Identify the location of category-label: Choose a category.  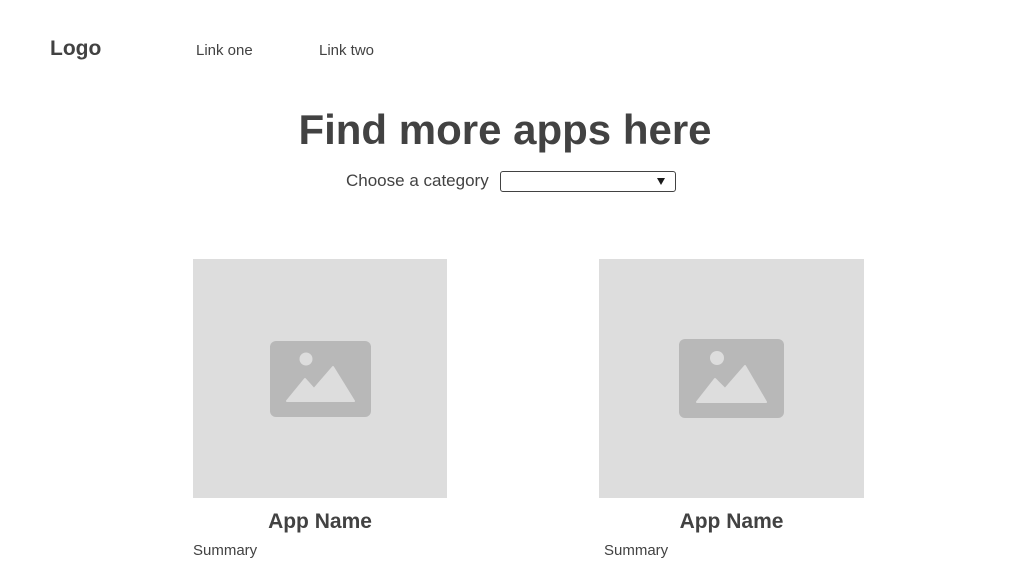
(417, 180).